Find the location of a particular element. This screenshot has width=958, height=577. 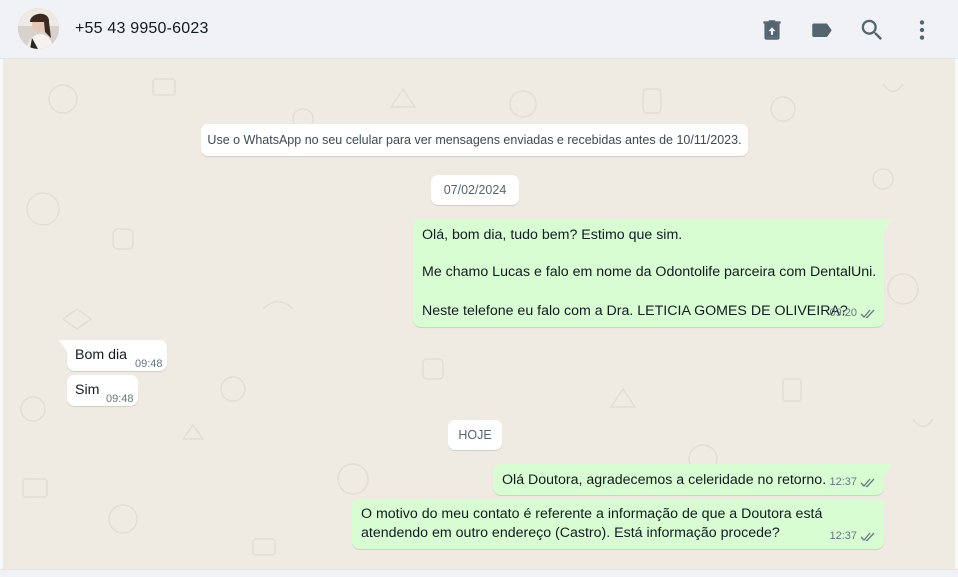

date-separator: 07/02/2024 is located at coordinates (475, 190).